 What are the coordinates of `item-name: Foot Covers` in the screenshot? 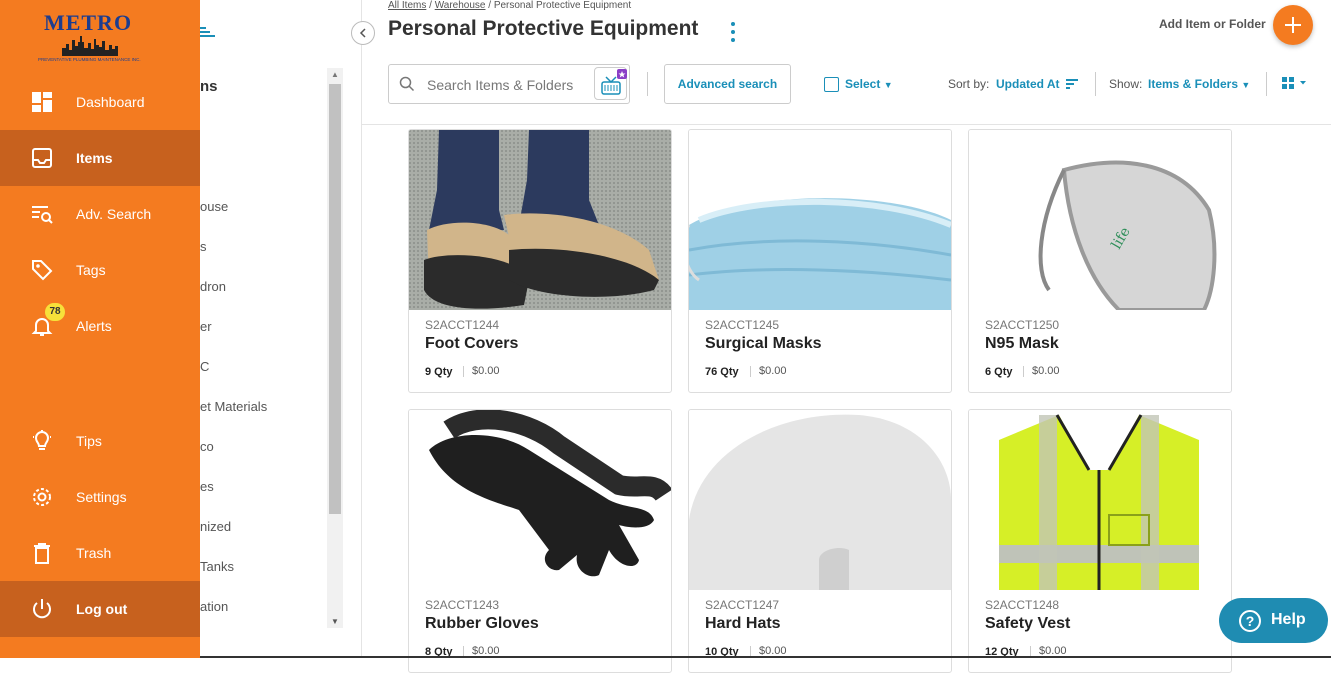 It's located at (472, 343).